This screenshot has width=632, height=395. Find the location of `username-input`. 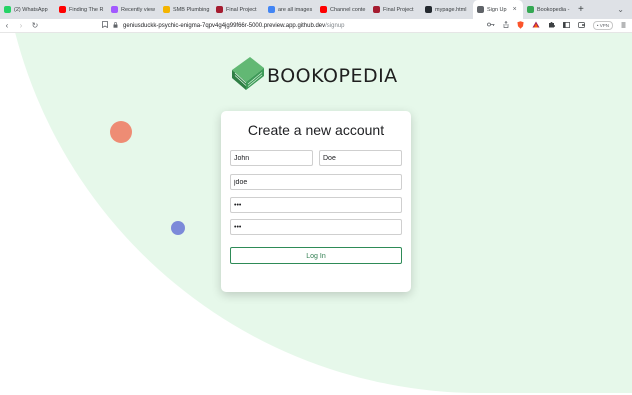

username-input is located at coordinates (316, 182).